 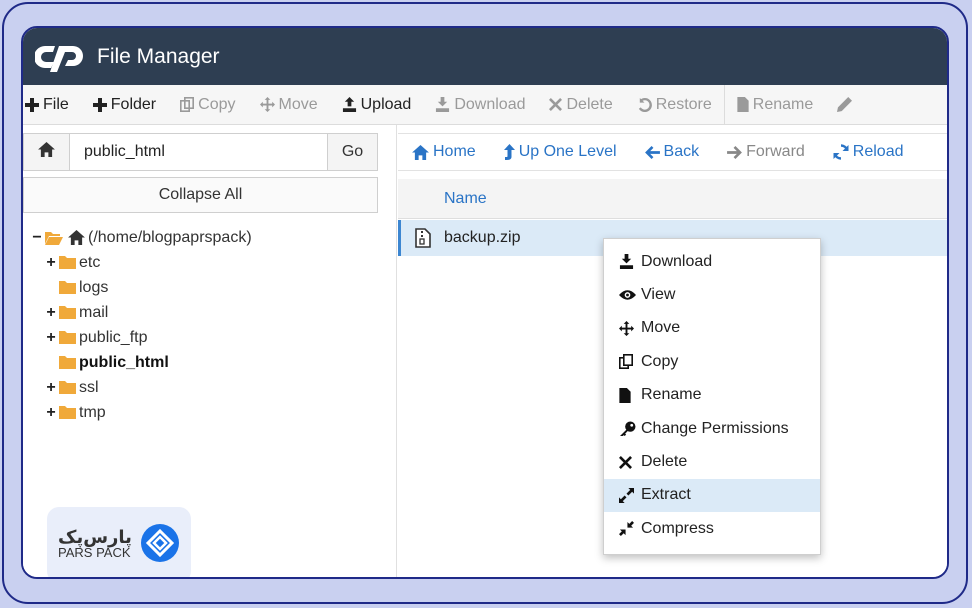 I want to click on home-label: Home, so click(x=454, y=151).